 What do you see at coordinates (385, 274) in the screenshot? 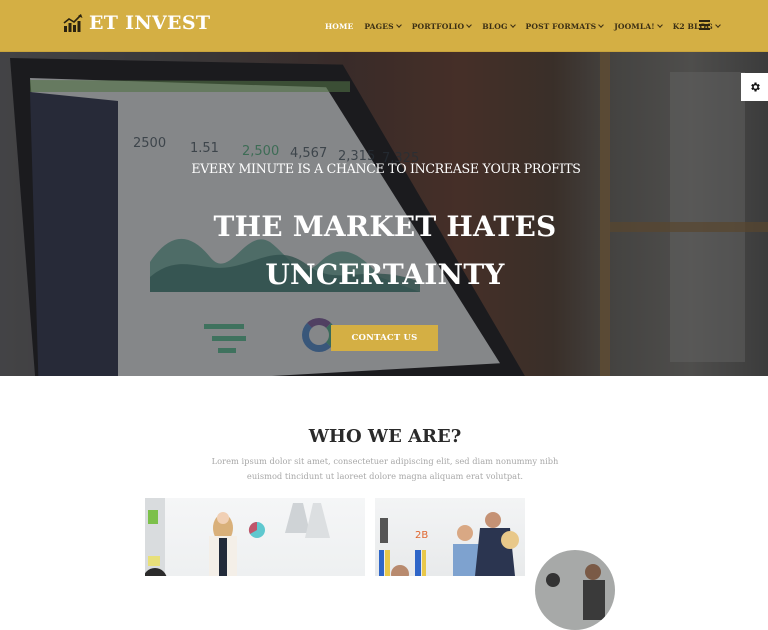
I see `hero-title-line2: UNCERTAINTY` at bounding box center [385, 274].